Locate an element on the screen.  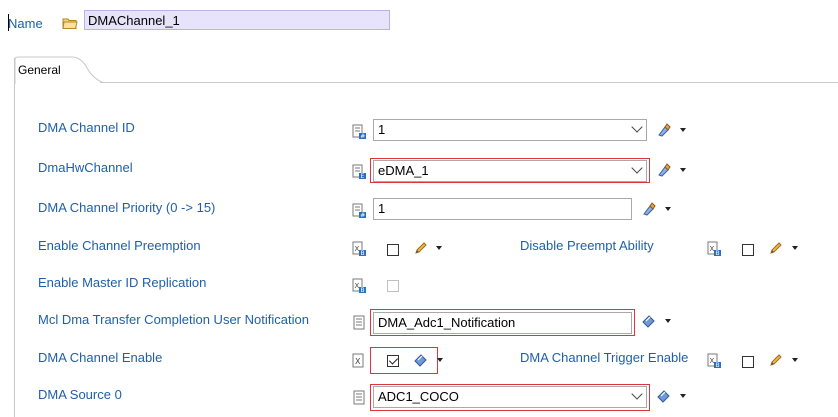
dma-channel-priority-label: DMA Channel Priority (0 -> 15) is located at coordinates (127, 207).